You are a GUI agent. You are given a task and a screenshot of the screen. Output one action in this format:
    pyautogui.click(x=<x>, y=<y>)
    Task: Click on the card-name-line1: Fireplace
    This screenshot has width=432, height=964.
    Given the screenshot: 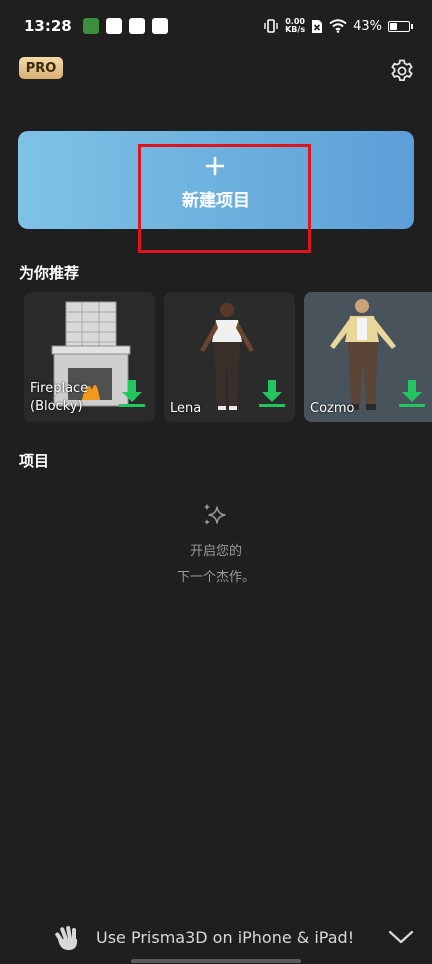 What is the action you would take?
    pyautogui.click(x=59, y=388)
    